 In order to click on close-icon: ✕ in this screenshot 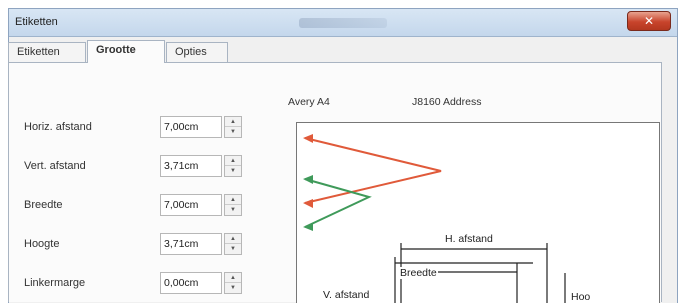, I will do `click(649, 21)`.